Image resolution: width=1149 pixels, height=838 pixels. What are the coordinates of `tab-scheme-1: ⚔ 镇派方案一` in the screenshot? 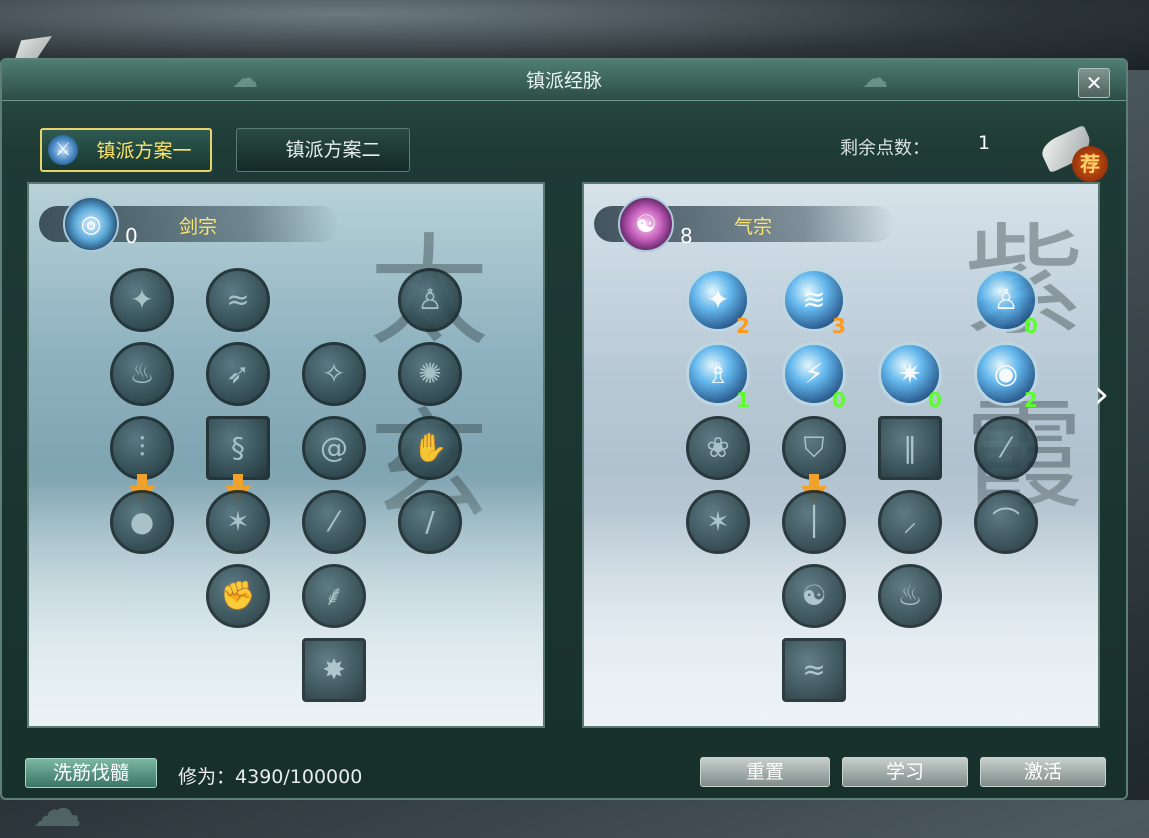 It's located at (126, 150).